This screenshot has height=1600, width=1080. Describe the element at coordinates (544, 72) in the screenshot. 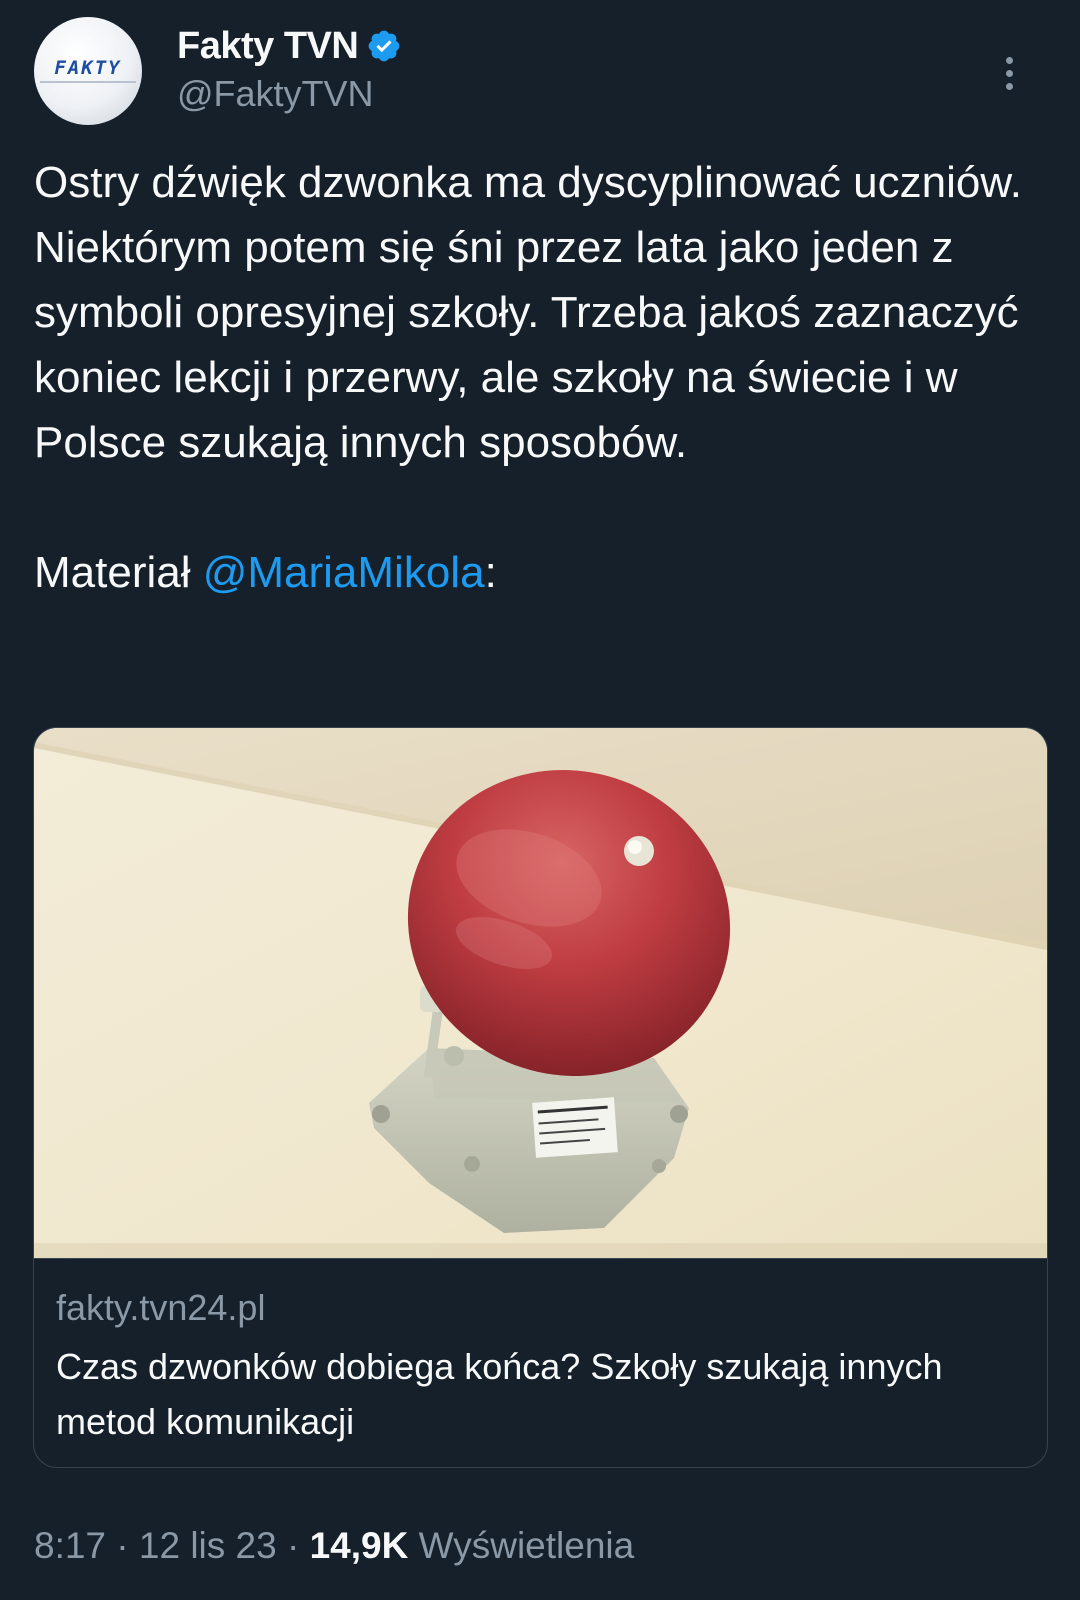

I see `tweet-header: FAKTY Fakty TVN @FaktyTVN` at that location.